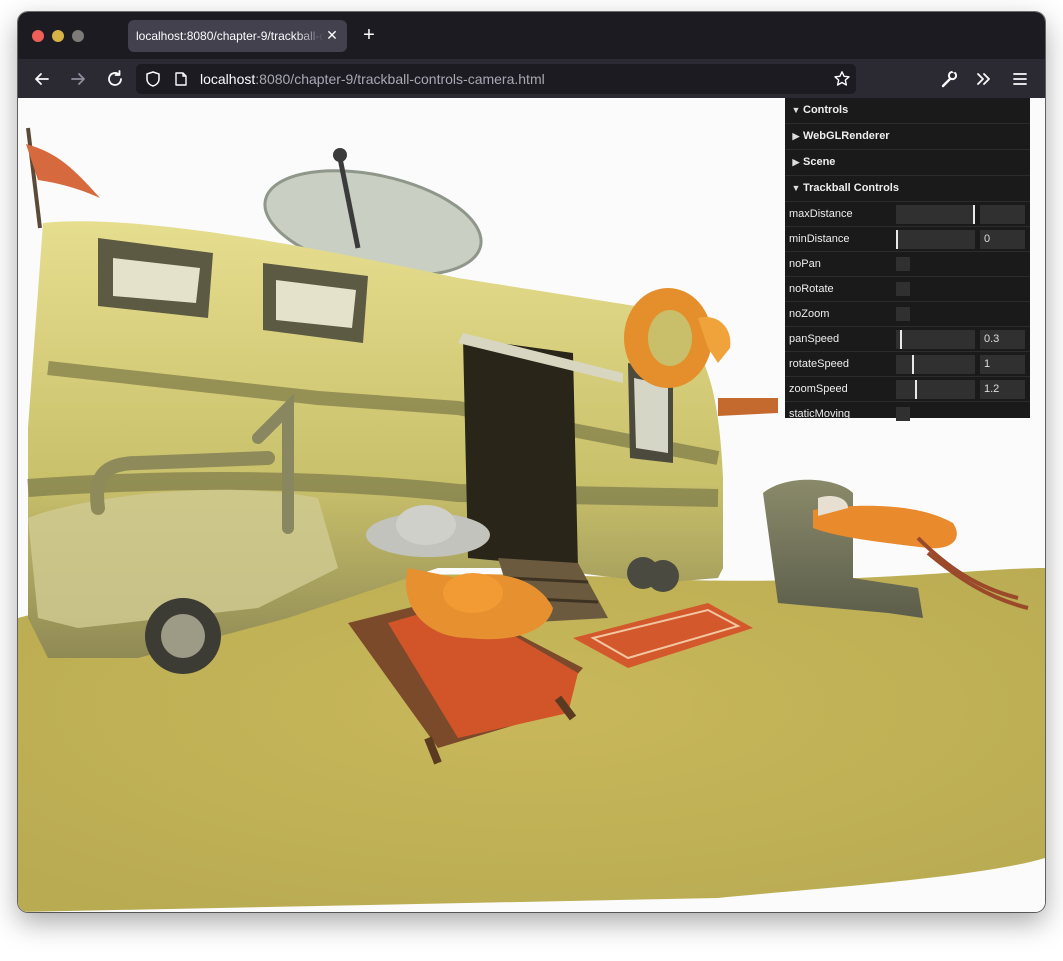 The width and height of the screenshot is (1063, 961). What do you see at coordinates (811, 289) in the screenshot?
I see `no-rotate-label: noRotate` at bounding box center [811, 289].